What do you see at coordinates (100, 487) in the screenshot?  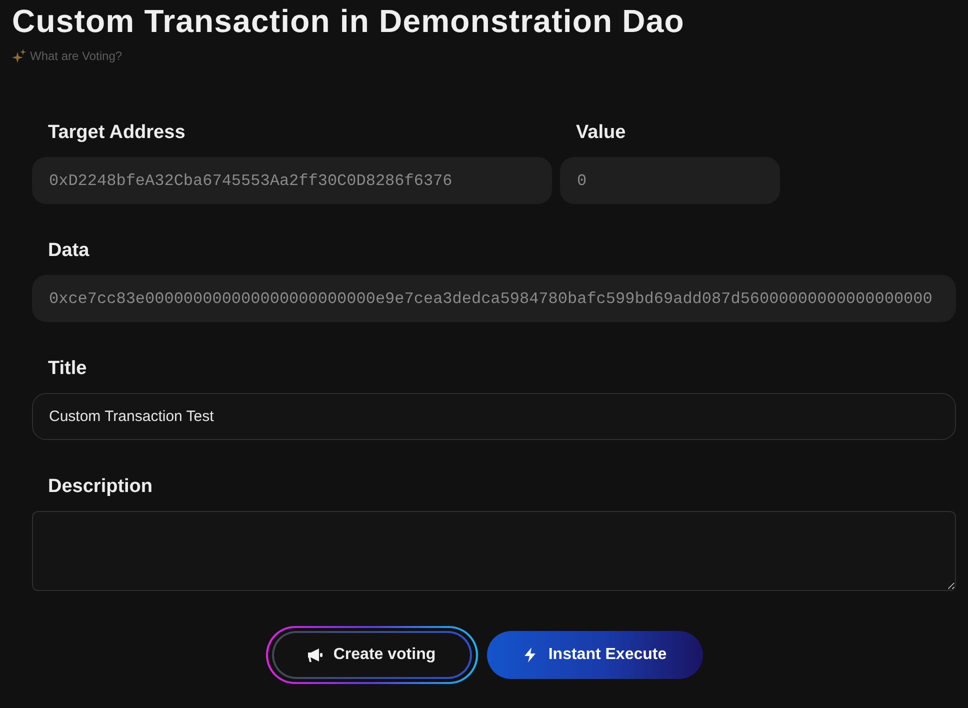 I see `field-label: Description` at bounding box center [100, 487].